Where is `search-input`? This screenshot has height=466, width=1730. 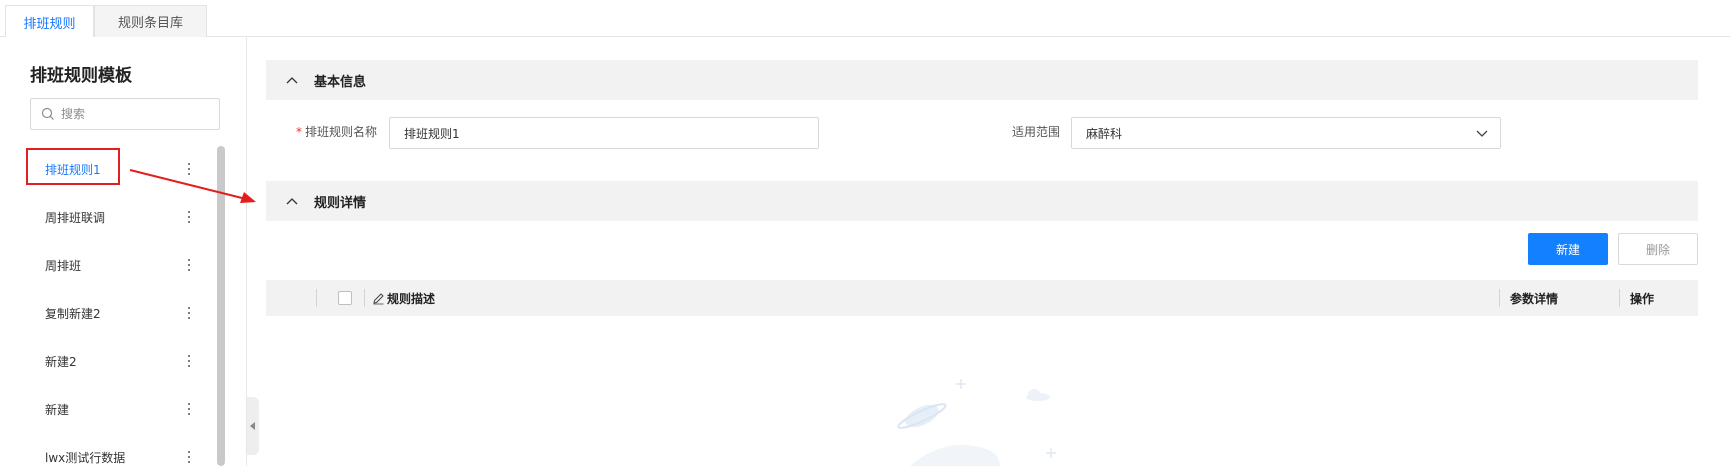
search-input is located at coordinates (136, 114).